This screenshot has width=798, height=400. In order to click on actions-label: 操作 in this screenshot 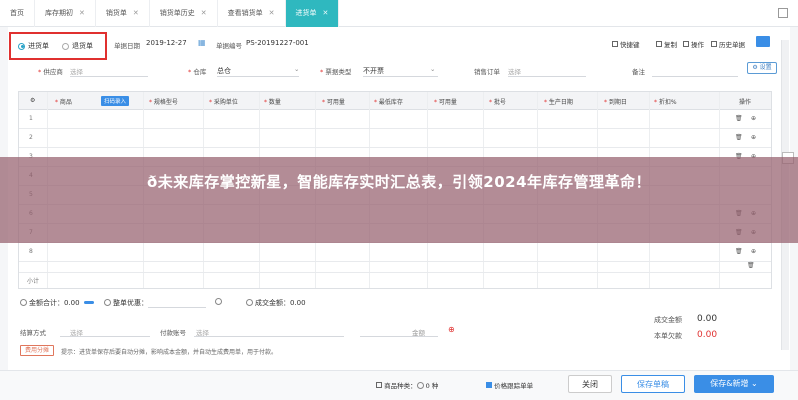, I will do `click(697, 45)`.